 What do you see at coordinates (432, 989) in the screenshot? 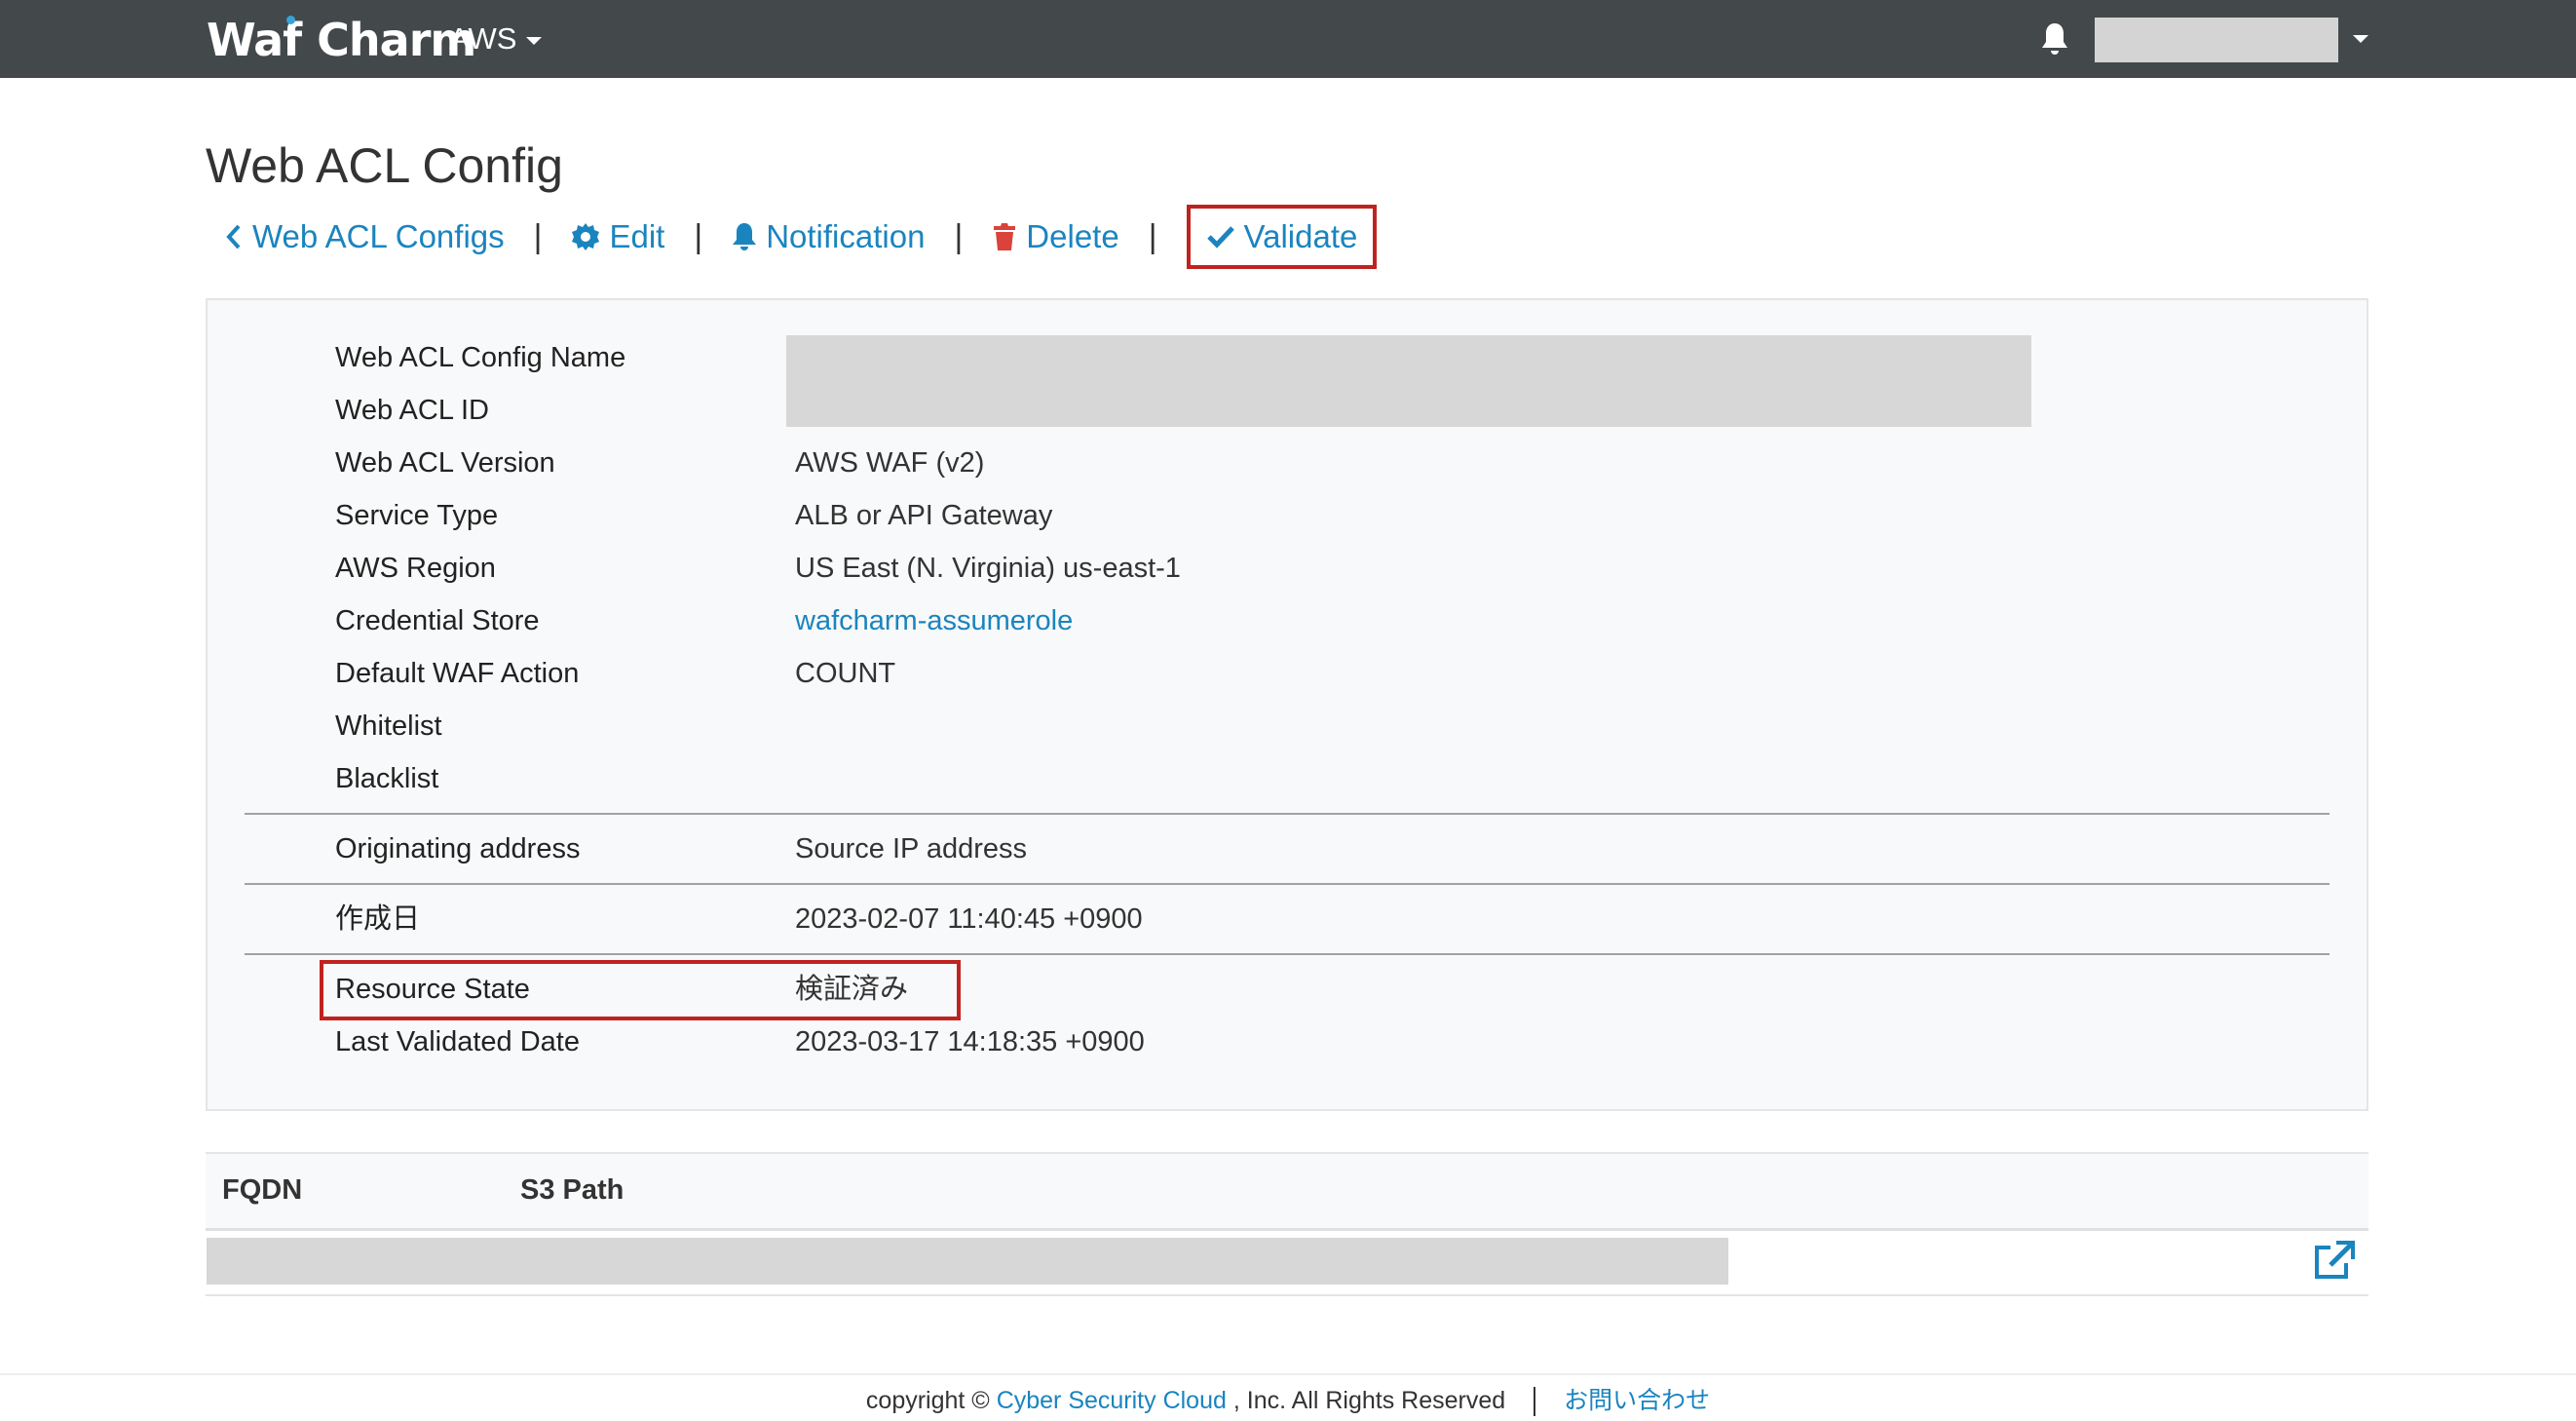
I see `resource-state-label: Resource State` at bounding box center [432, 989].